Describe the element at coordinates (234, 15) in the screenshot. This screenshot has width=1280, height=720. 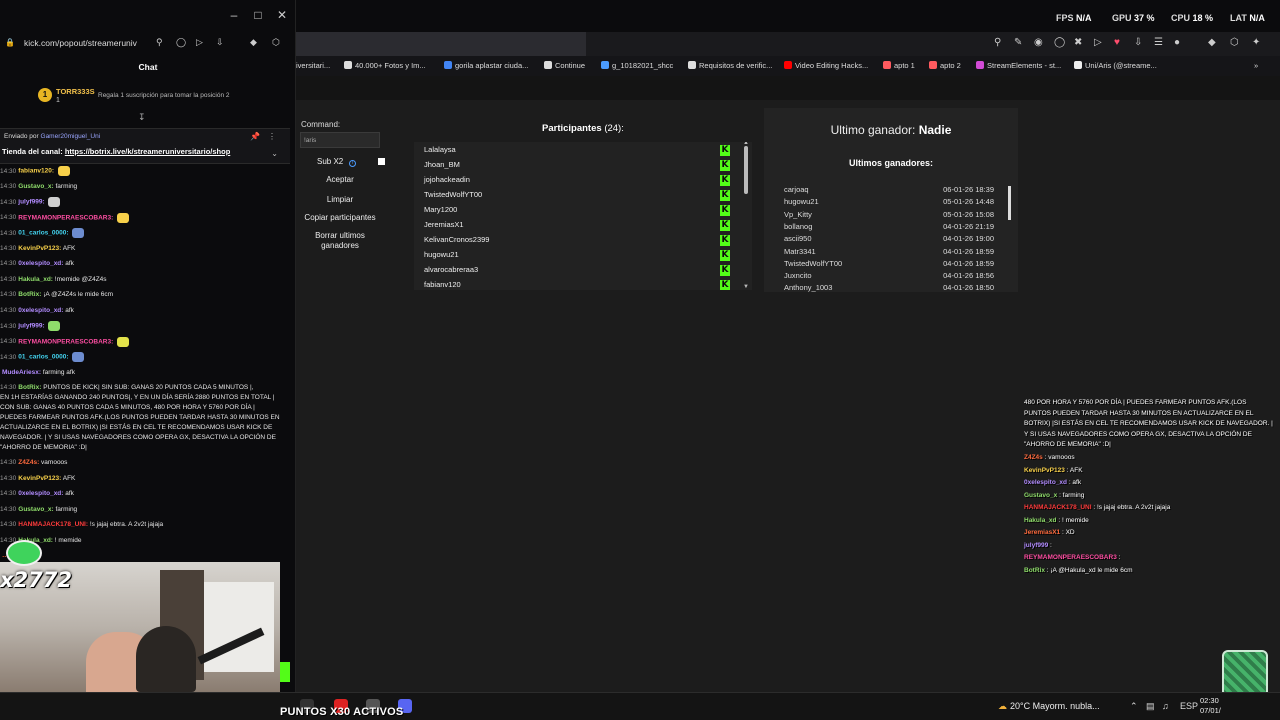
I see `minimize-icon: –` at that location.